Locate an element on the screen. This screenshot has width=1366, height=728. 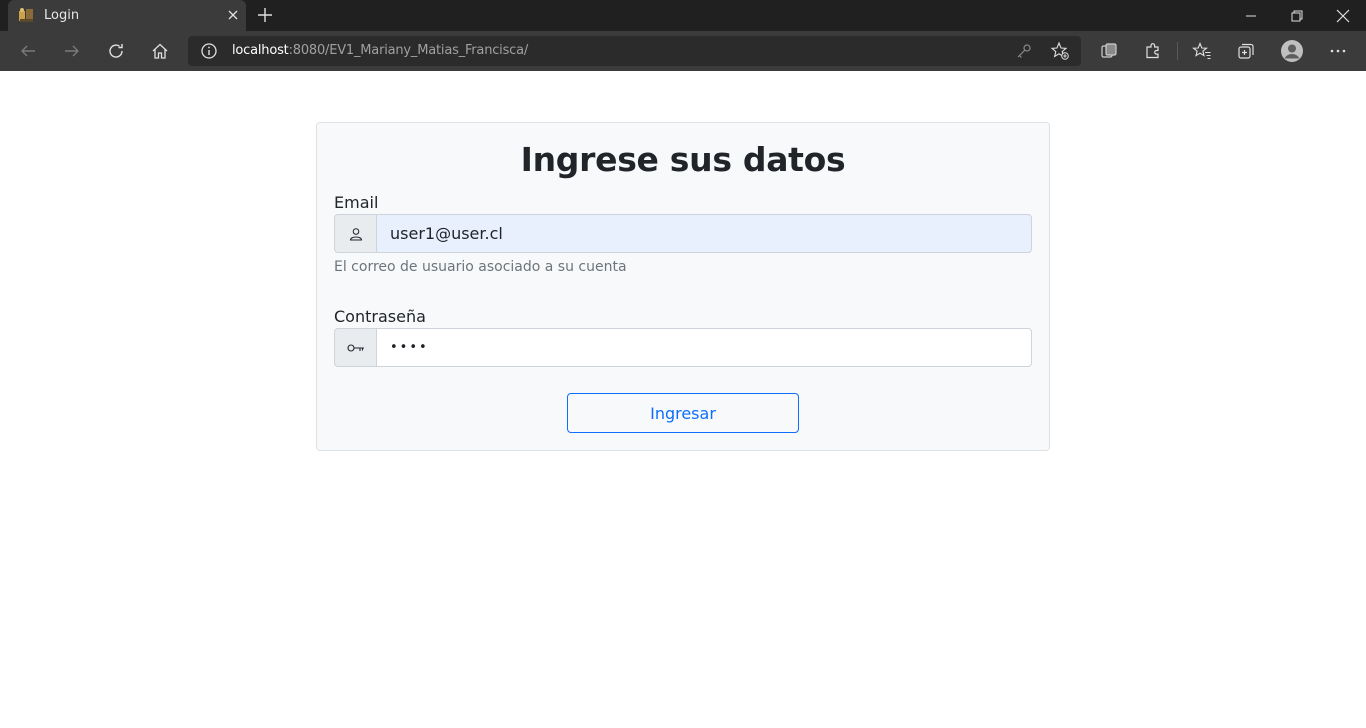
password-input-group: •••• is located at coordinates (683, 347).